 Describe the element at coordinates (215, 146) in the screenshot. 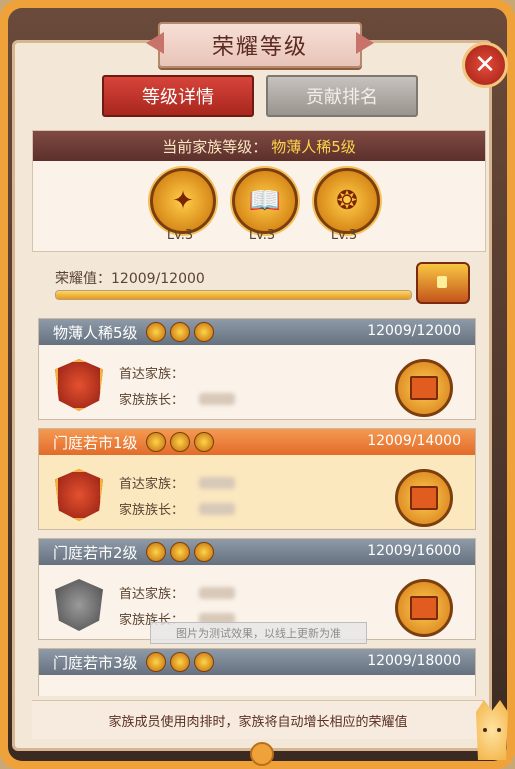

I see `current-level-label: 当前家族等级：` at that location.